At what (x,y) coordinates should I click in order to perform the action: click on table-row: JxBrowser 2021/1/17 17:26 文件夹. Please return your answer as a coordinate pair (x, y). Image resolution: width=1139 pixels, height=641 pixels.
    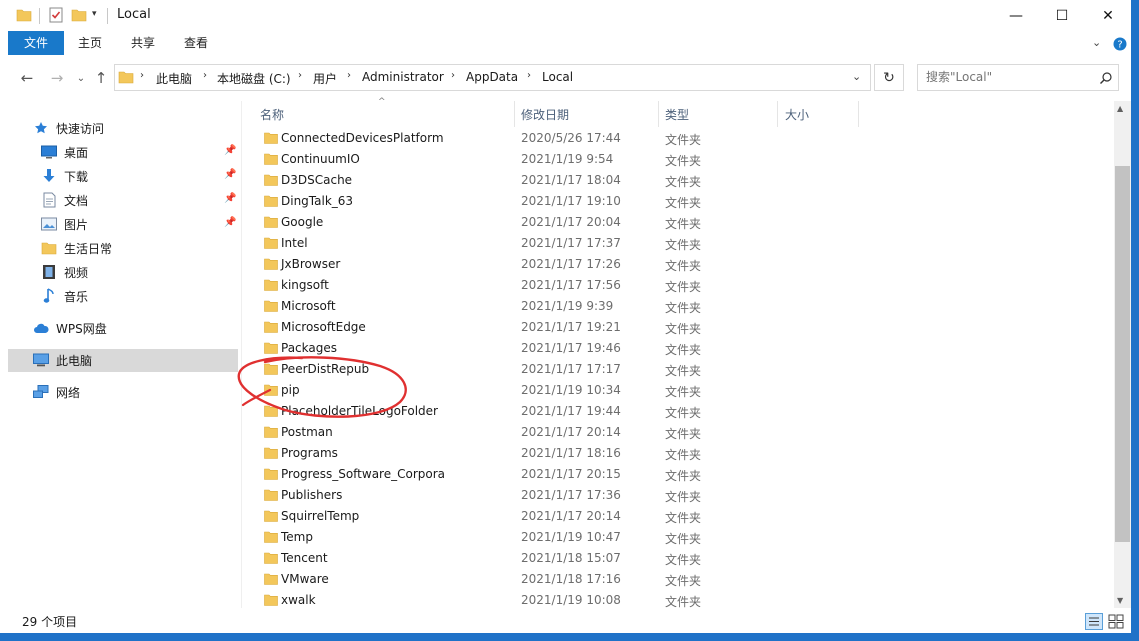
    Looking at the image, I should click on (558, 264).